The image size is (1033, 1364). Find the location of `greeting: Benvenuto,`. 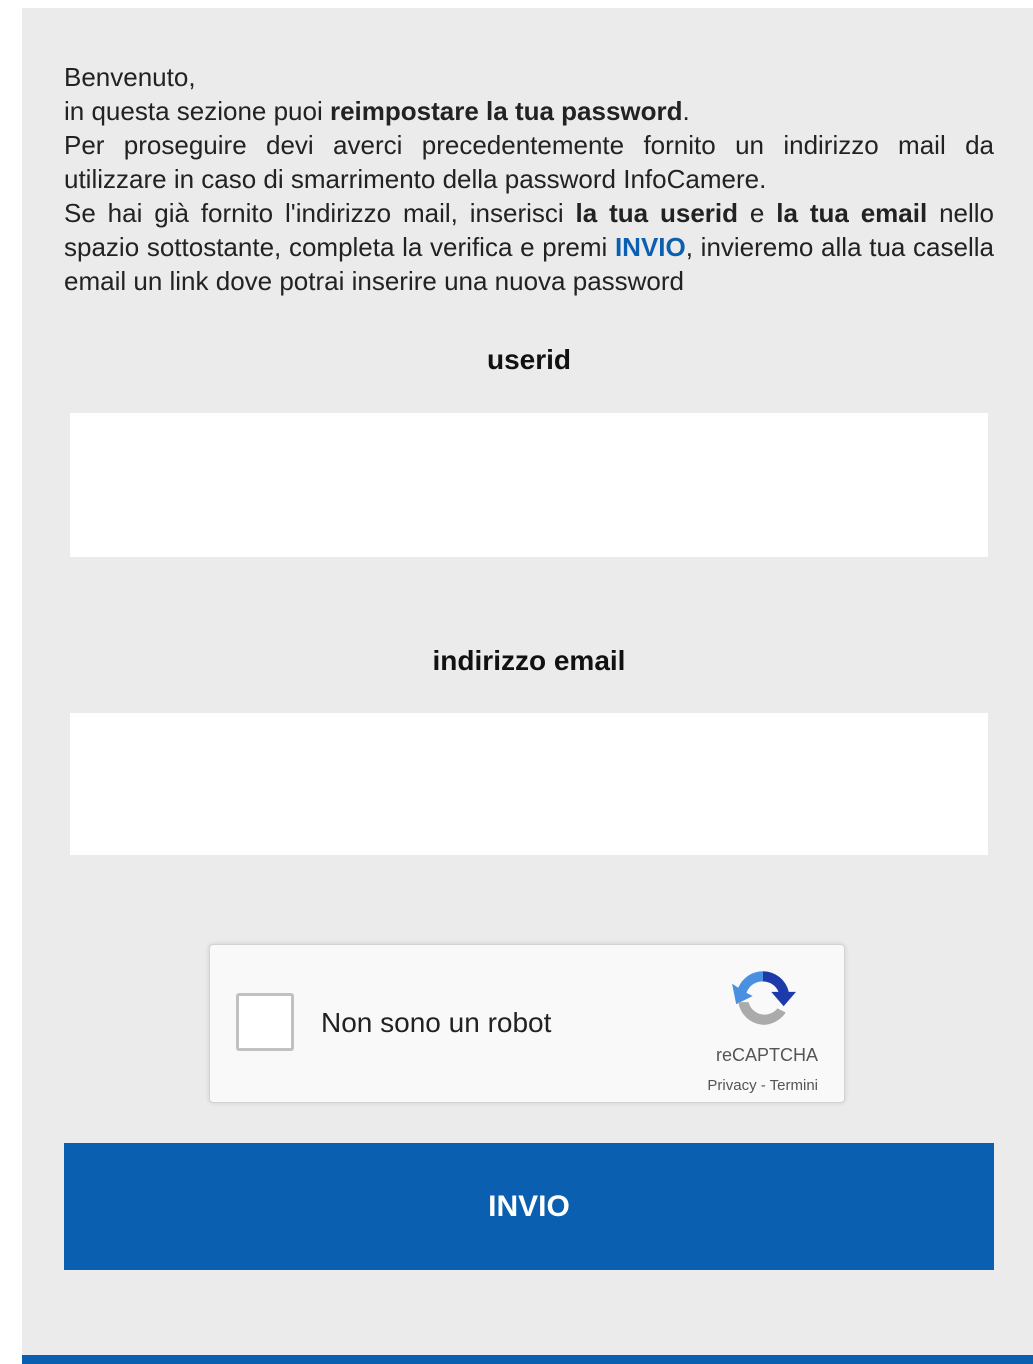

greeting: Benvenuto, is located at coordinates (130, 77).